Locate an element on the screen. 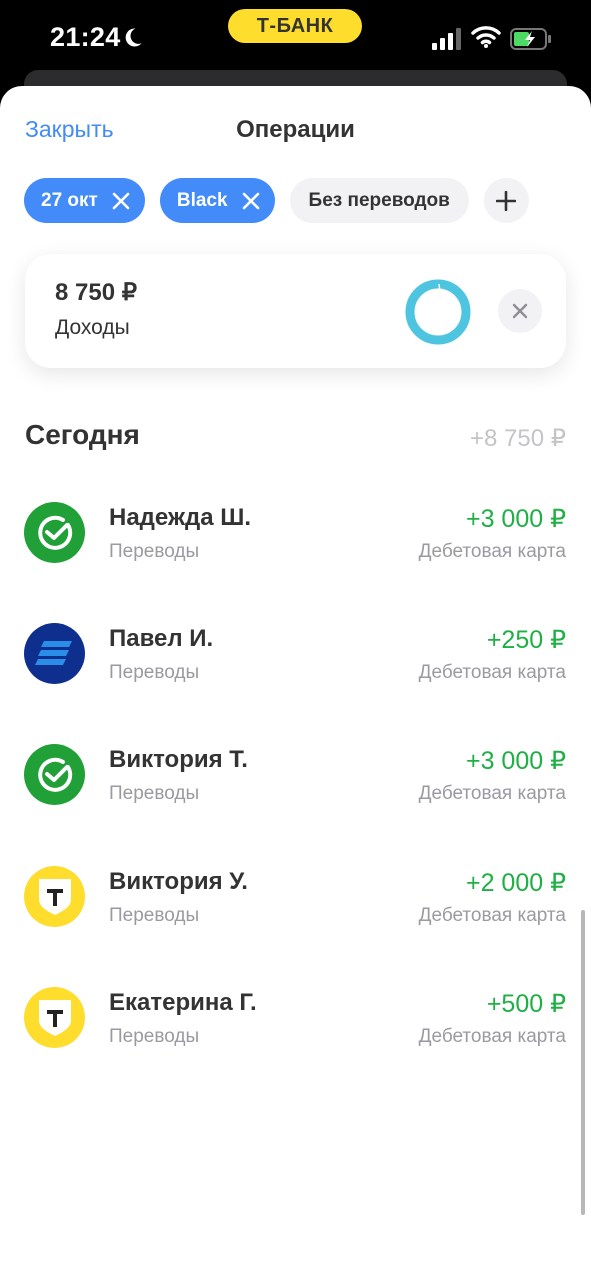 The height and width of the screenshot is (1280, 591). filter-chip-label: Без переводов is located at coordinates (379, 200).